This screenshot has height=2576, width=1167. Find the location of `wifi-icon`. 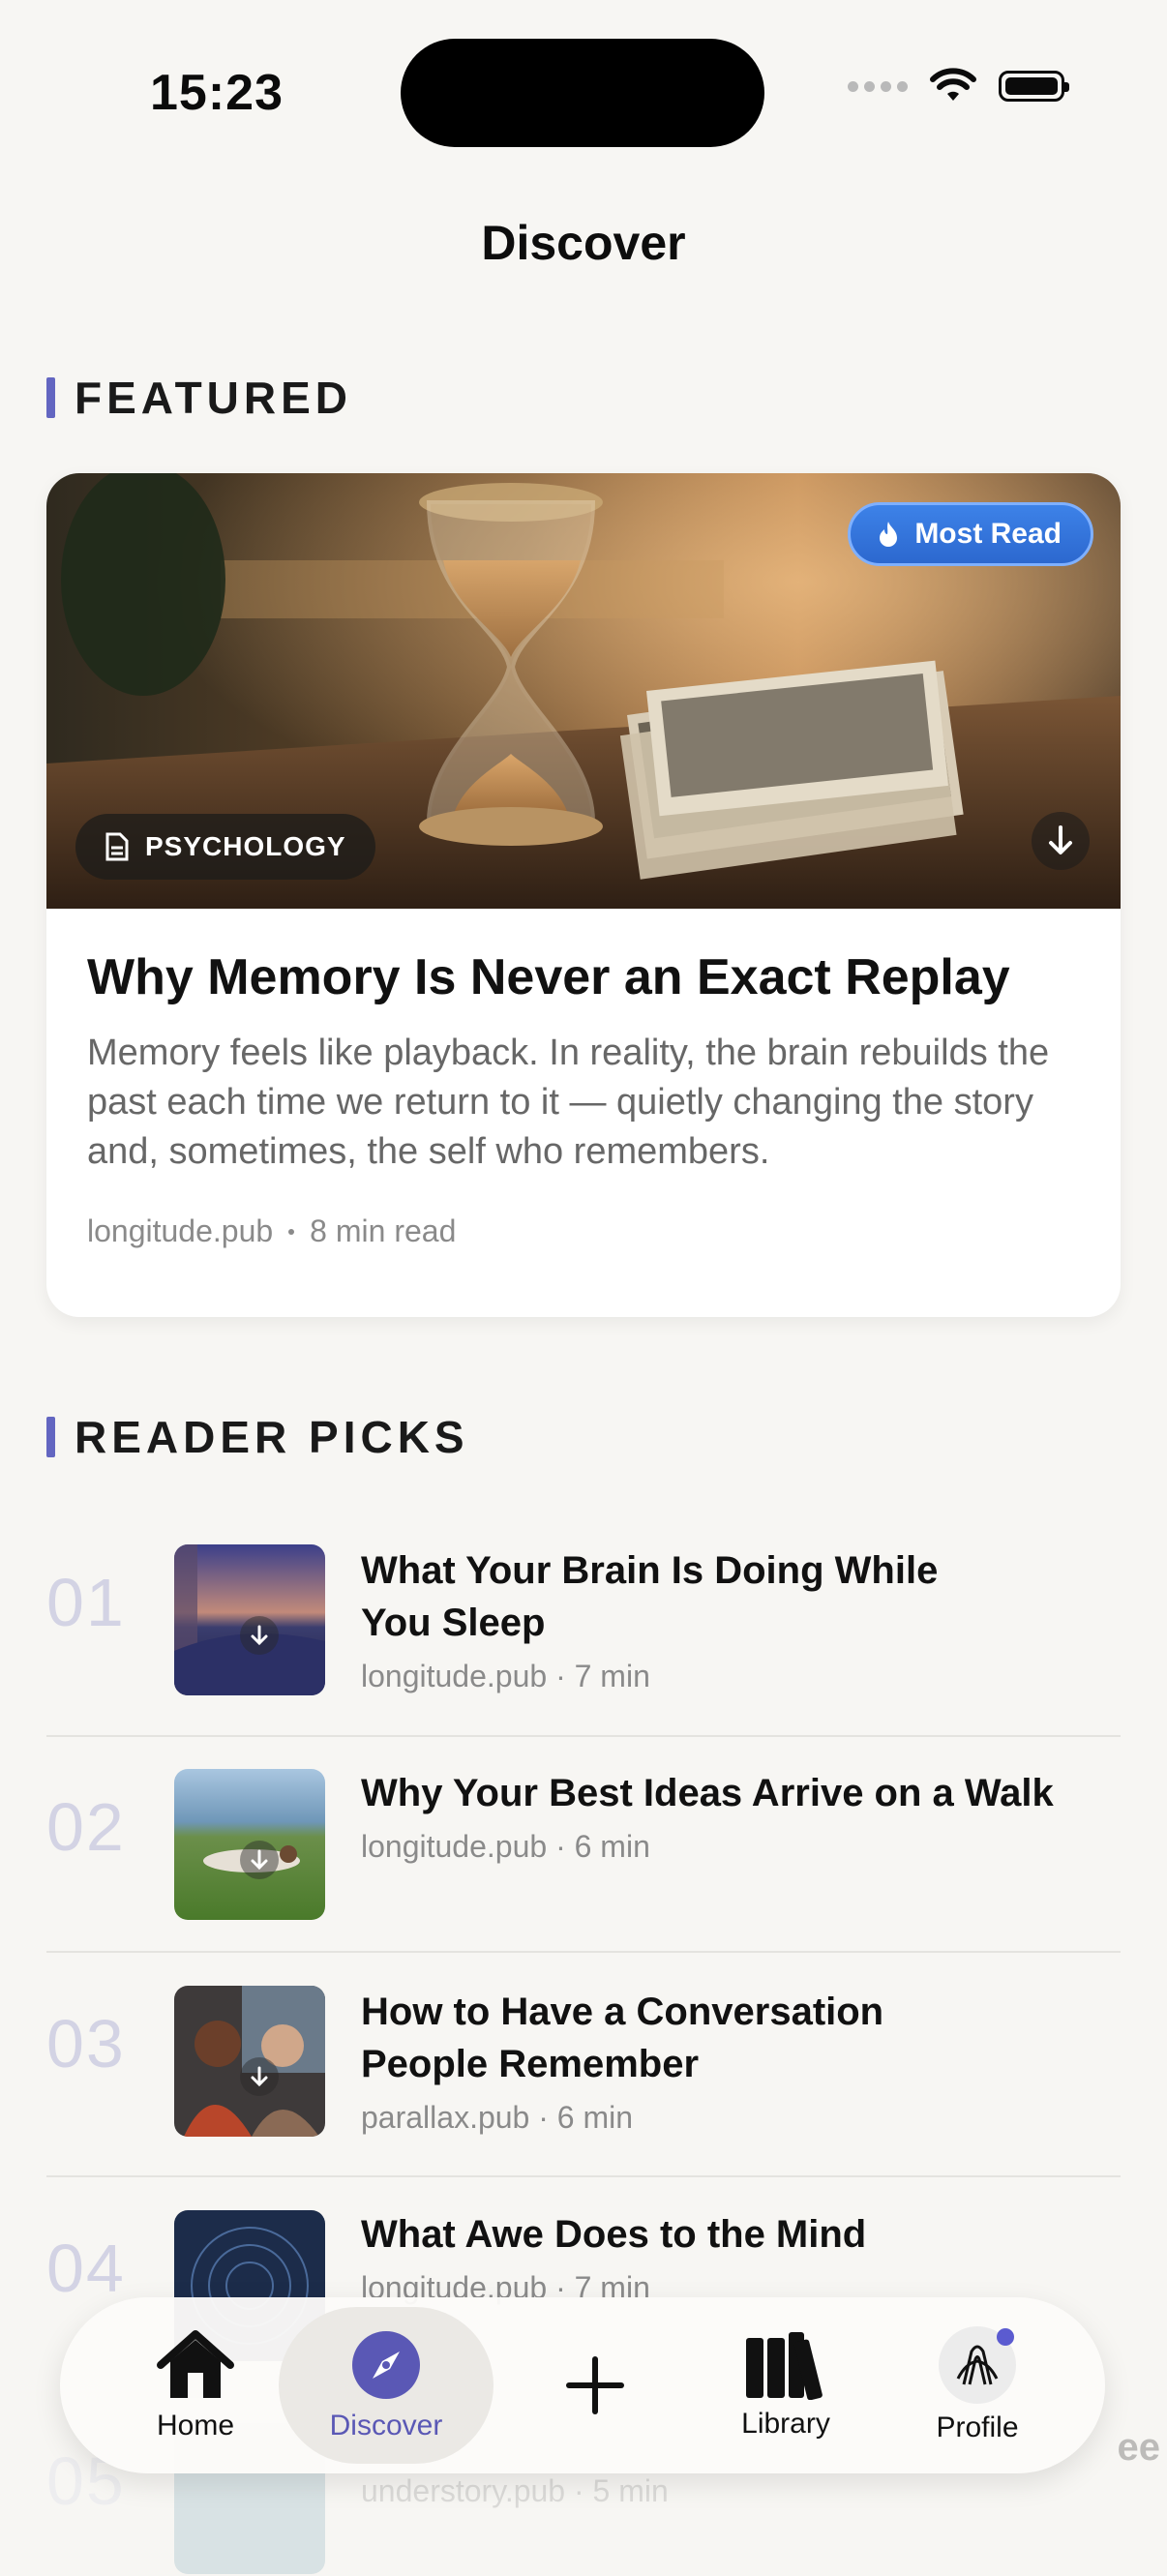

wifi-icon is located at coordinates (953, 84).